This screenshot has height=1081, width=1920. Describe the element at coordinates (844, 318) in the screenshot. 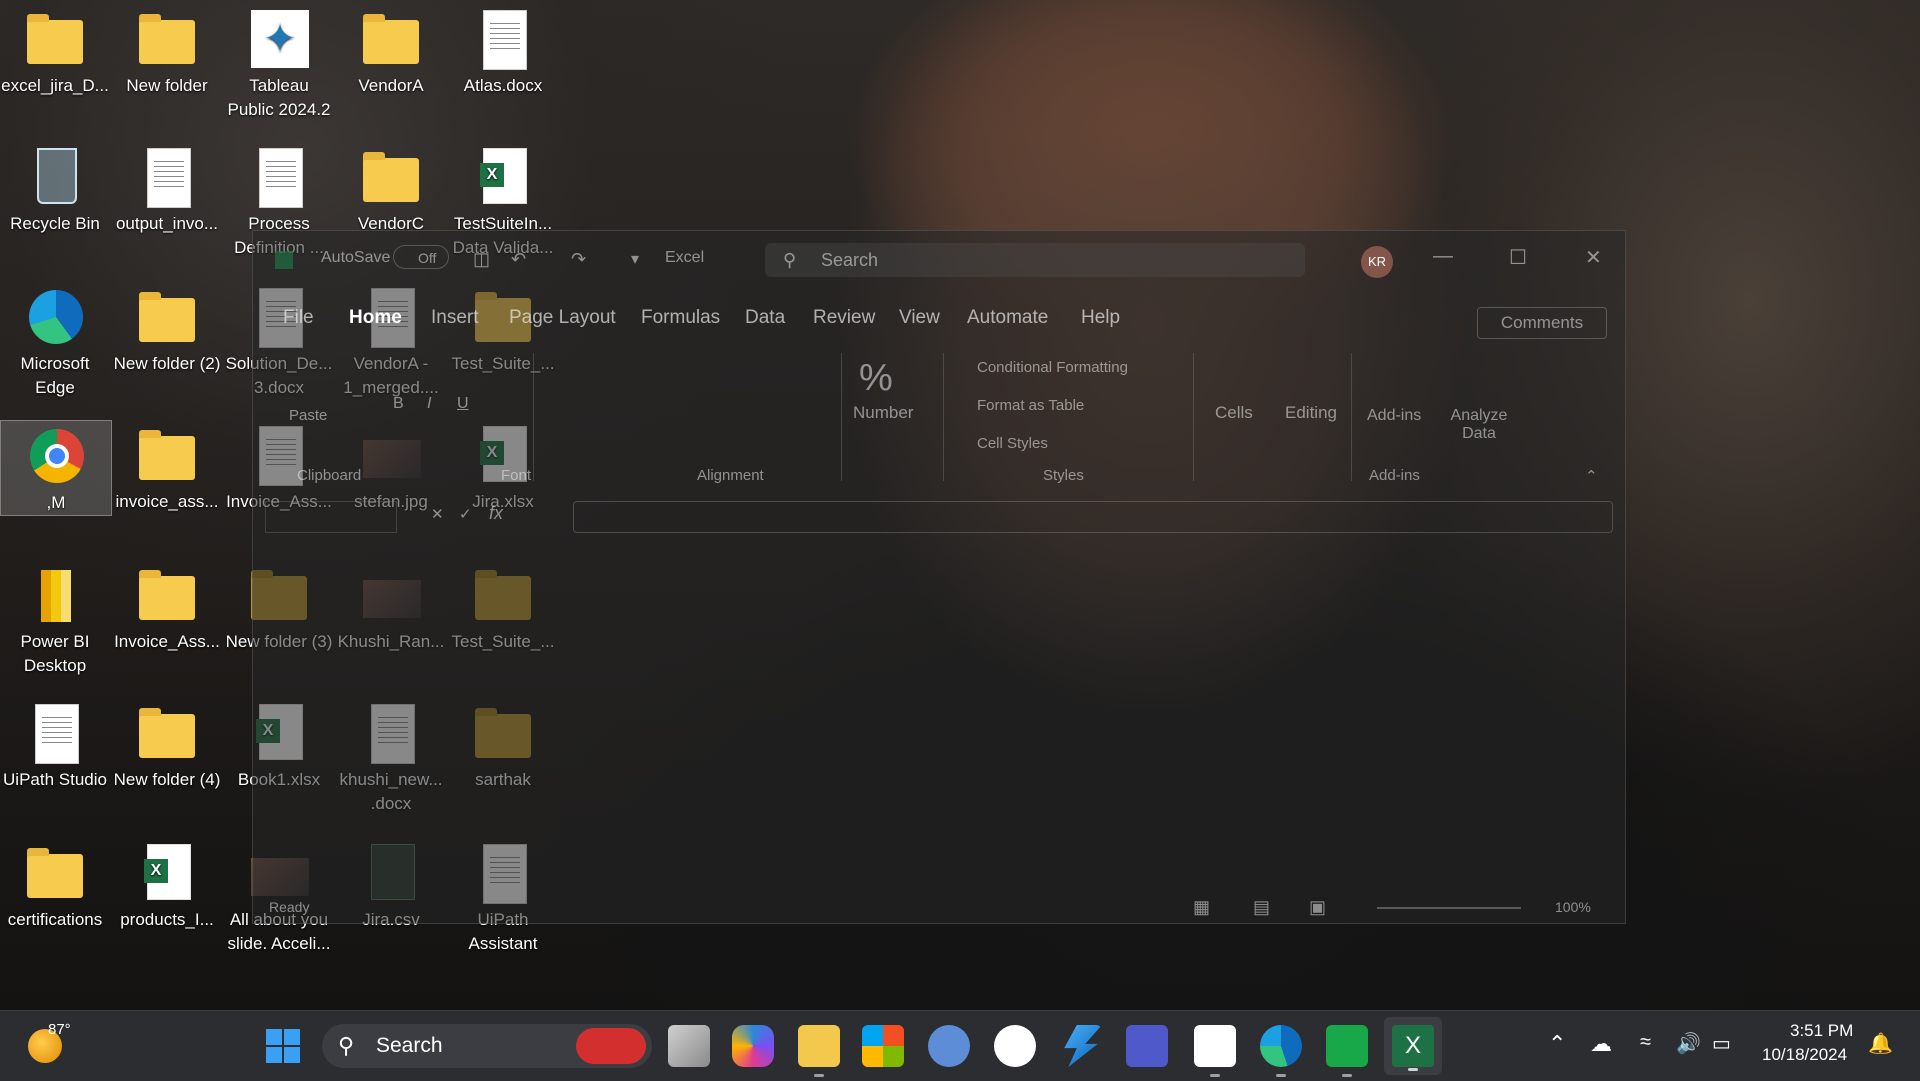

I see `tab-review: Review` at that location.